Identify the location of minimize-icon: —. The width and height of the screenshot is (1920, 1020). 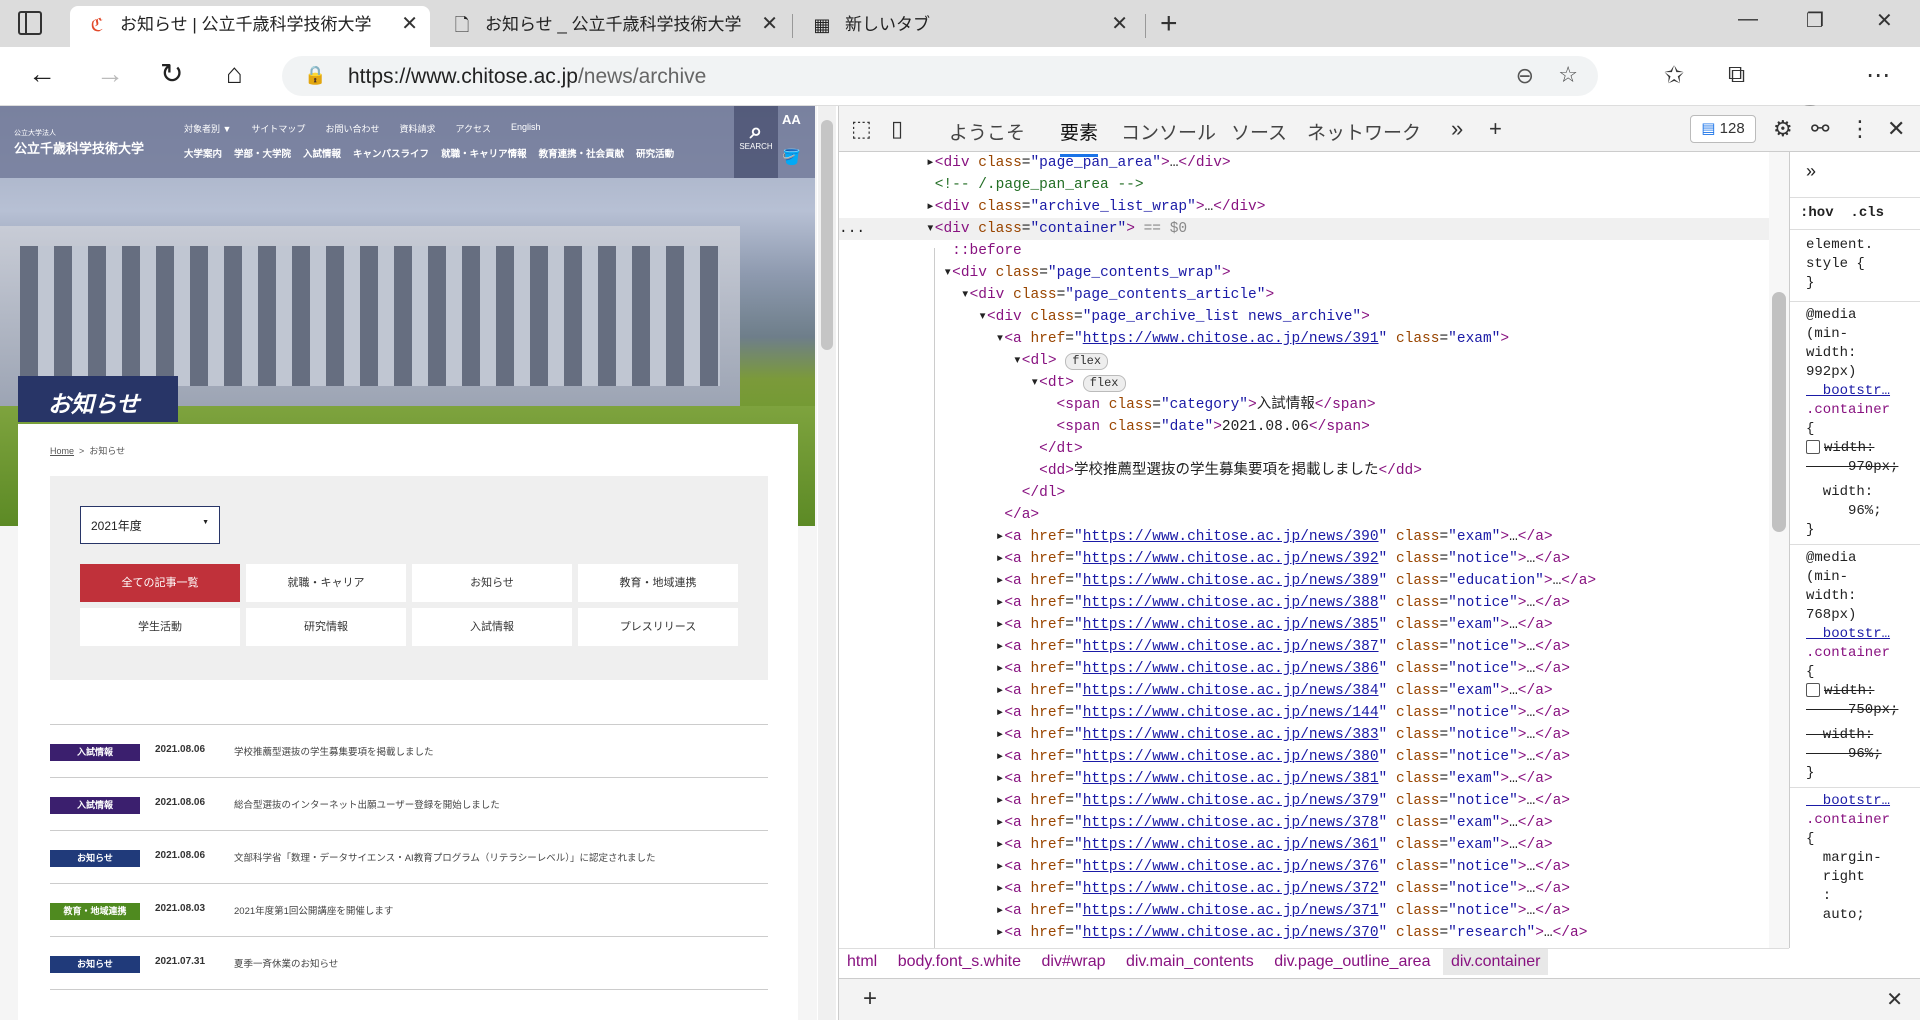
(1748, 19).